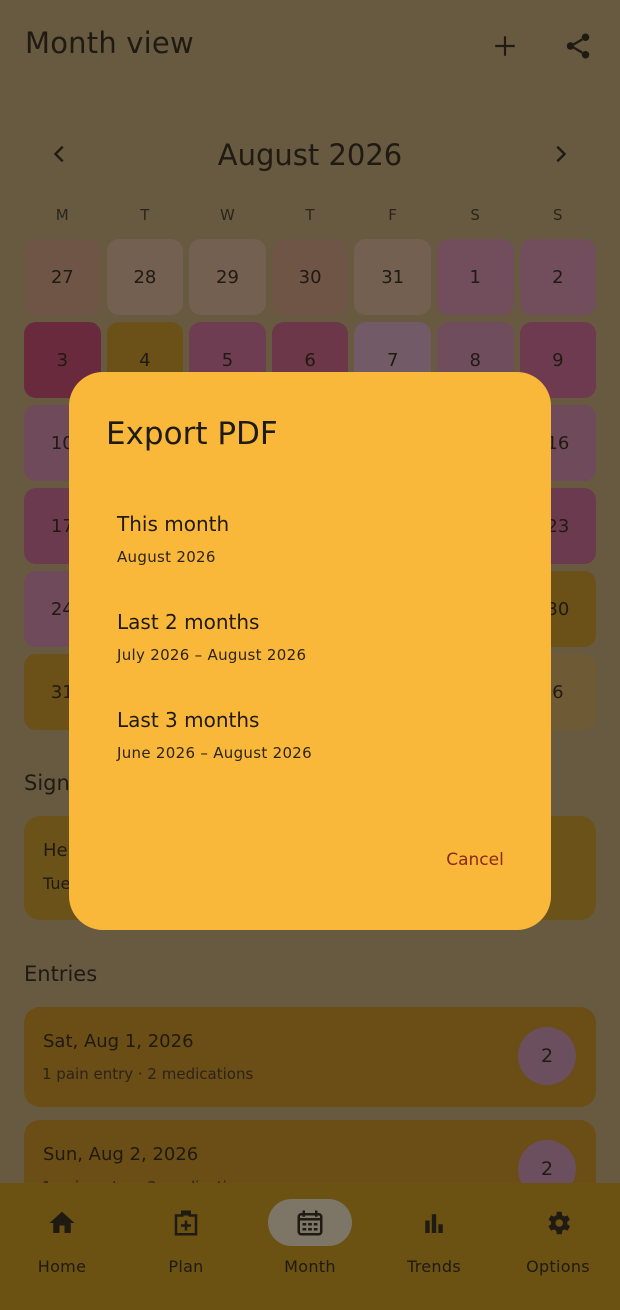 Image resolution: width=620 pixels, height=1310 pixels. Describe the element at coordinates (47, 783) in the screenshot. I see `signals-section-label: Sign` at that location.